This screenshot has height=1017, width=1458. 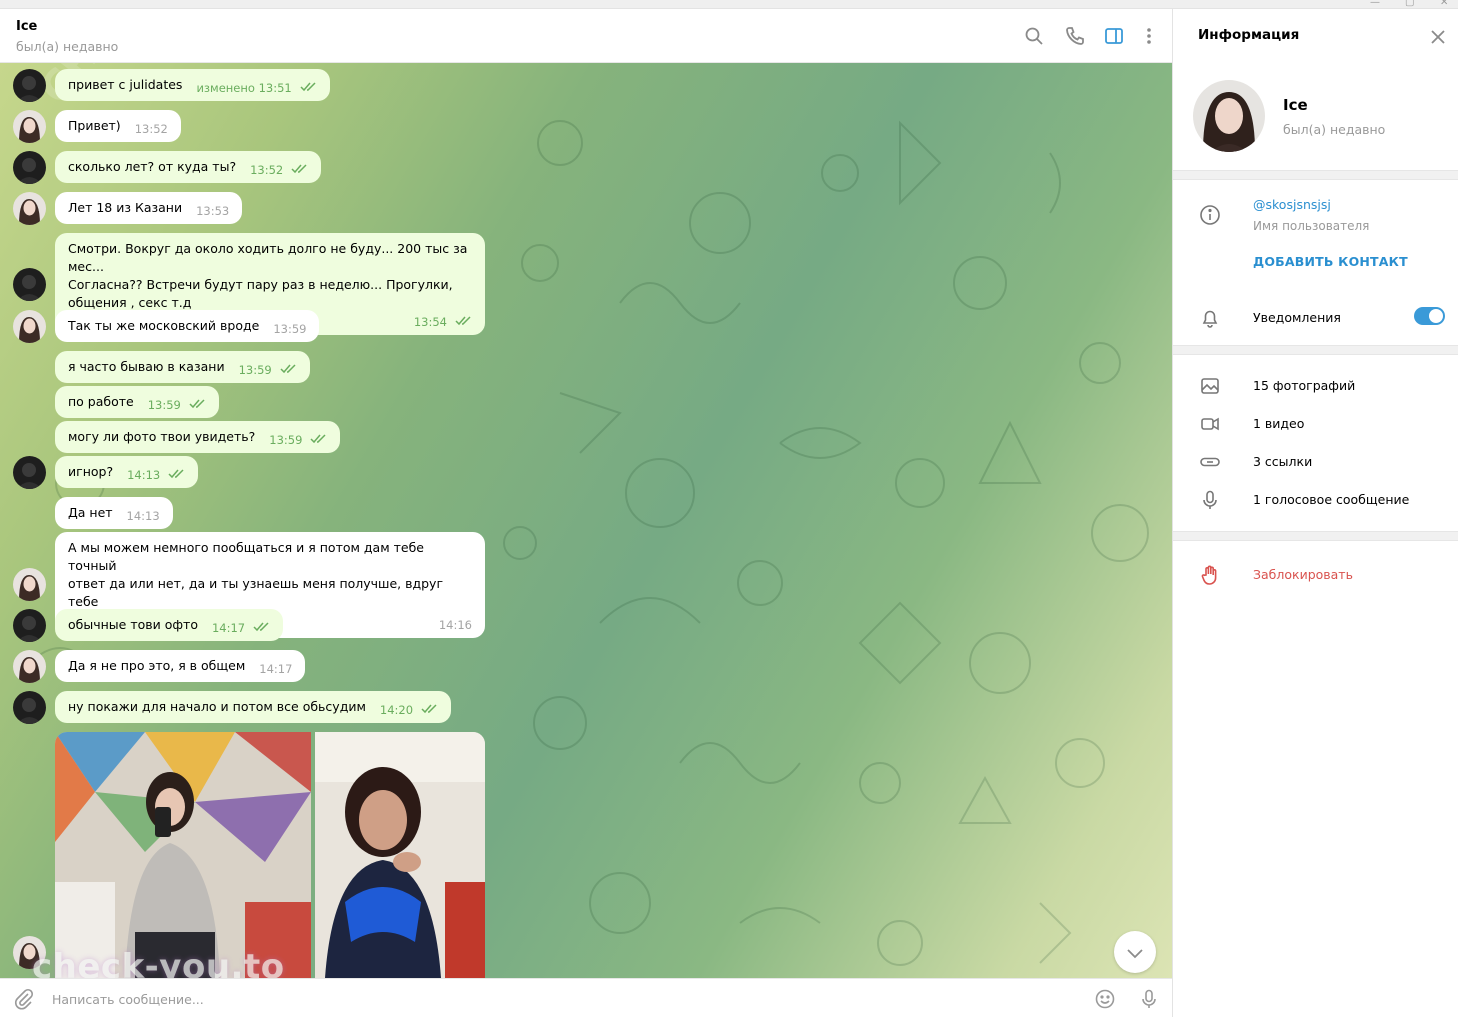 What do you see at coordinates (1149, 36) in the screenshot?
I see `more-vertical-icon` at bounding box center [1149, 36].